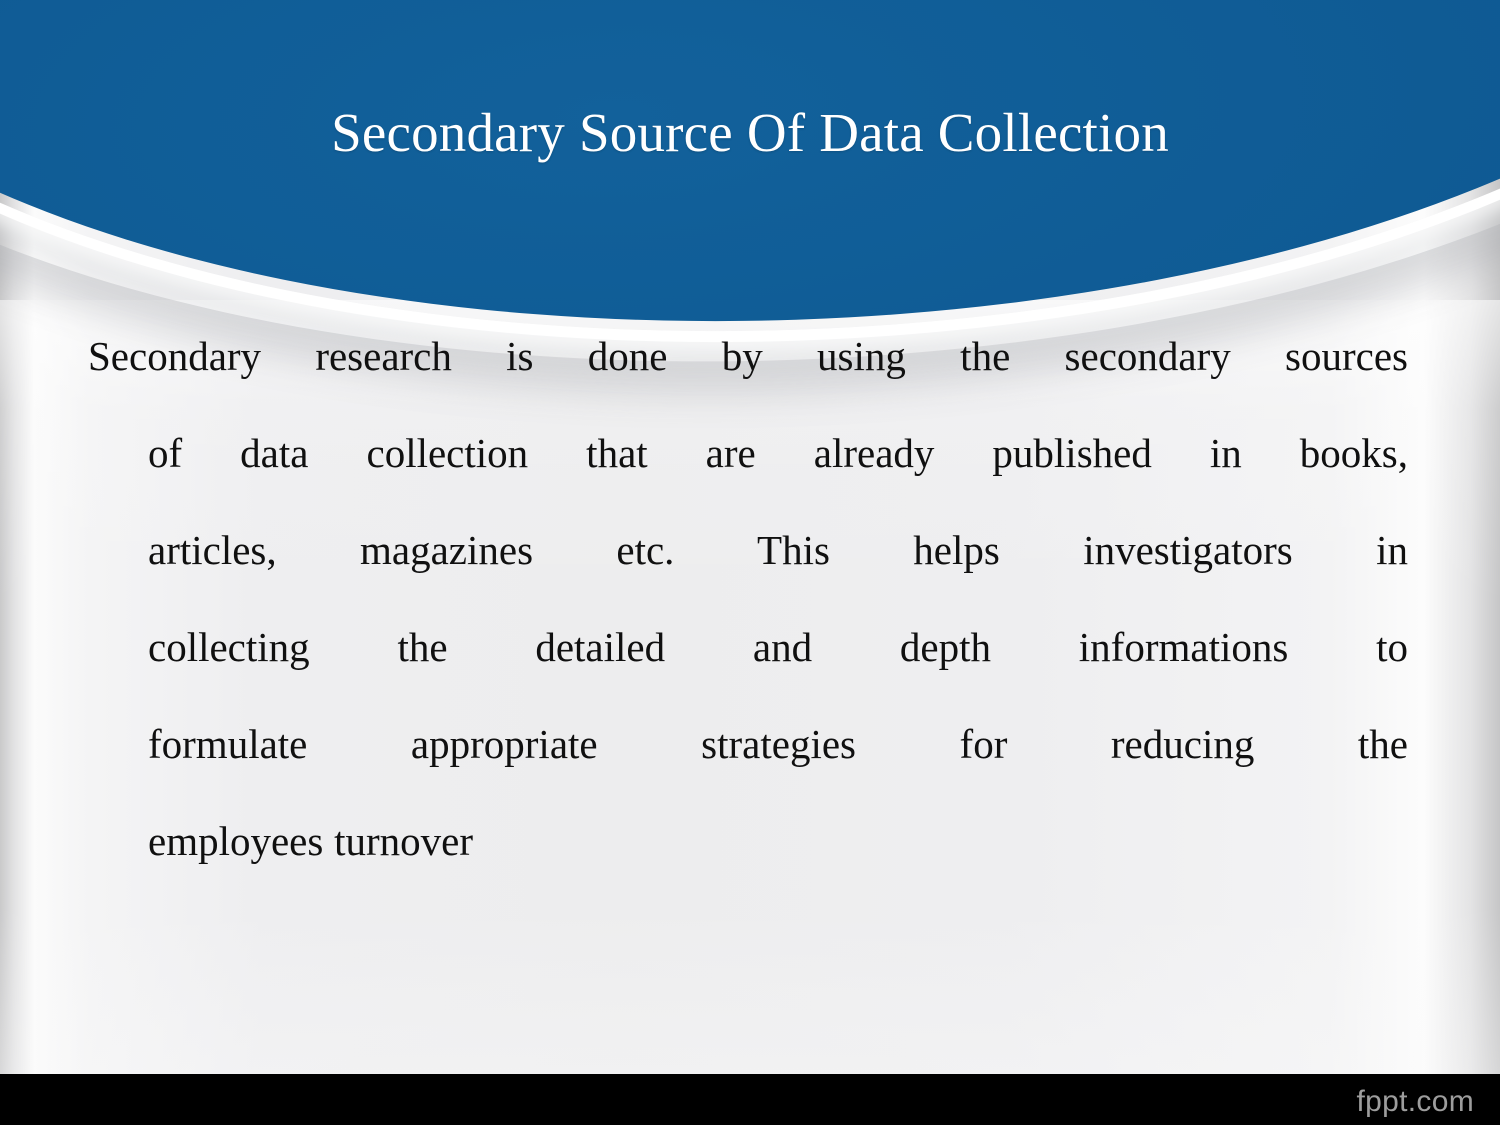 This screenshot has height=1125, width=1500. Describe the element at coordinates (750, 1099) in the screenshot. I see `footer-bar` at that location.